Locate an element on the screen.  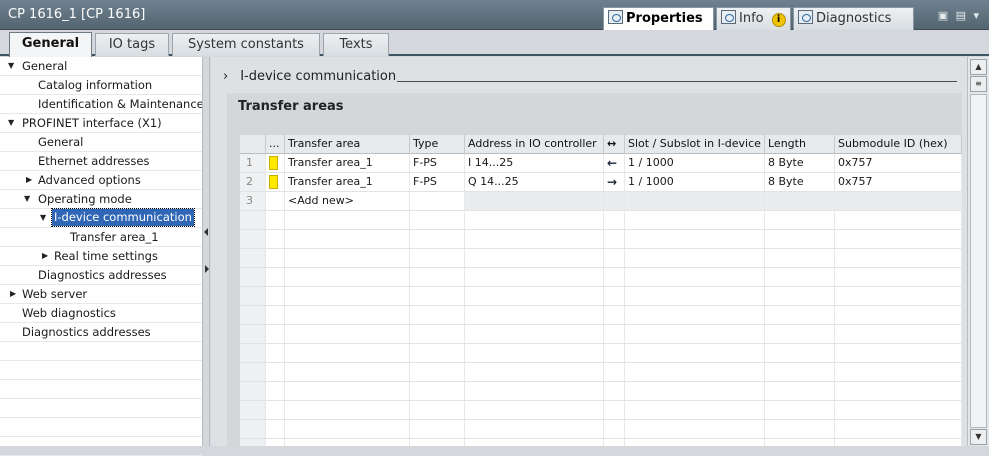
address-cell: Q 14...25 is located at coordinates (534, 182).